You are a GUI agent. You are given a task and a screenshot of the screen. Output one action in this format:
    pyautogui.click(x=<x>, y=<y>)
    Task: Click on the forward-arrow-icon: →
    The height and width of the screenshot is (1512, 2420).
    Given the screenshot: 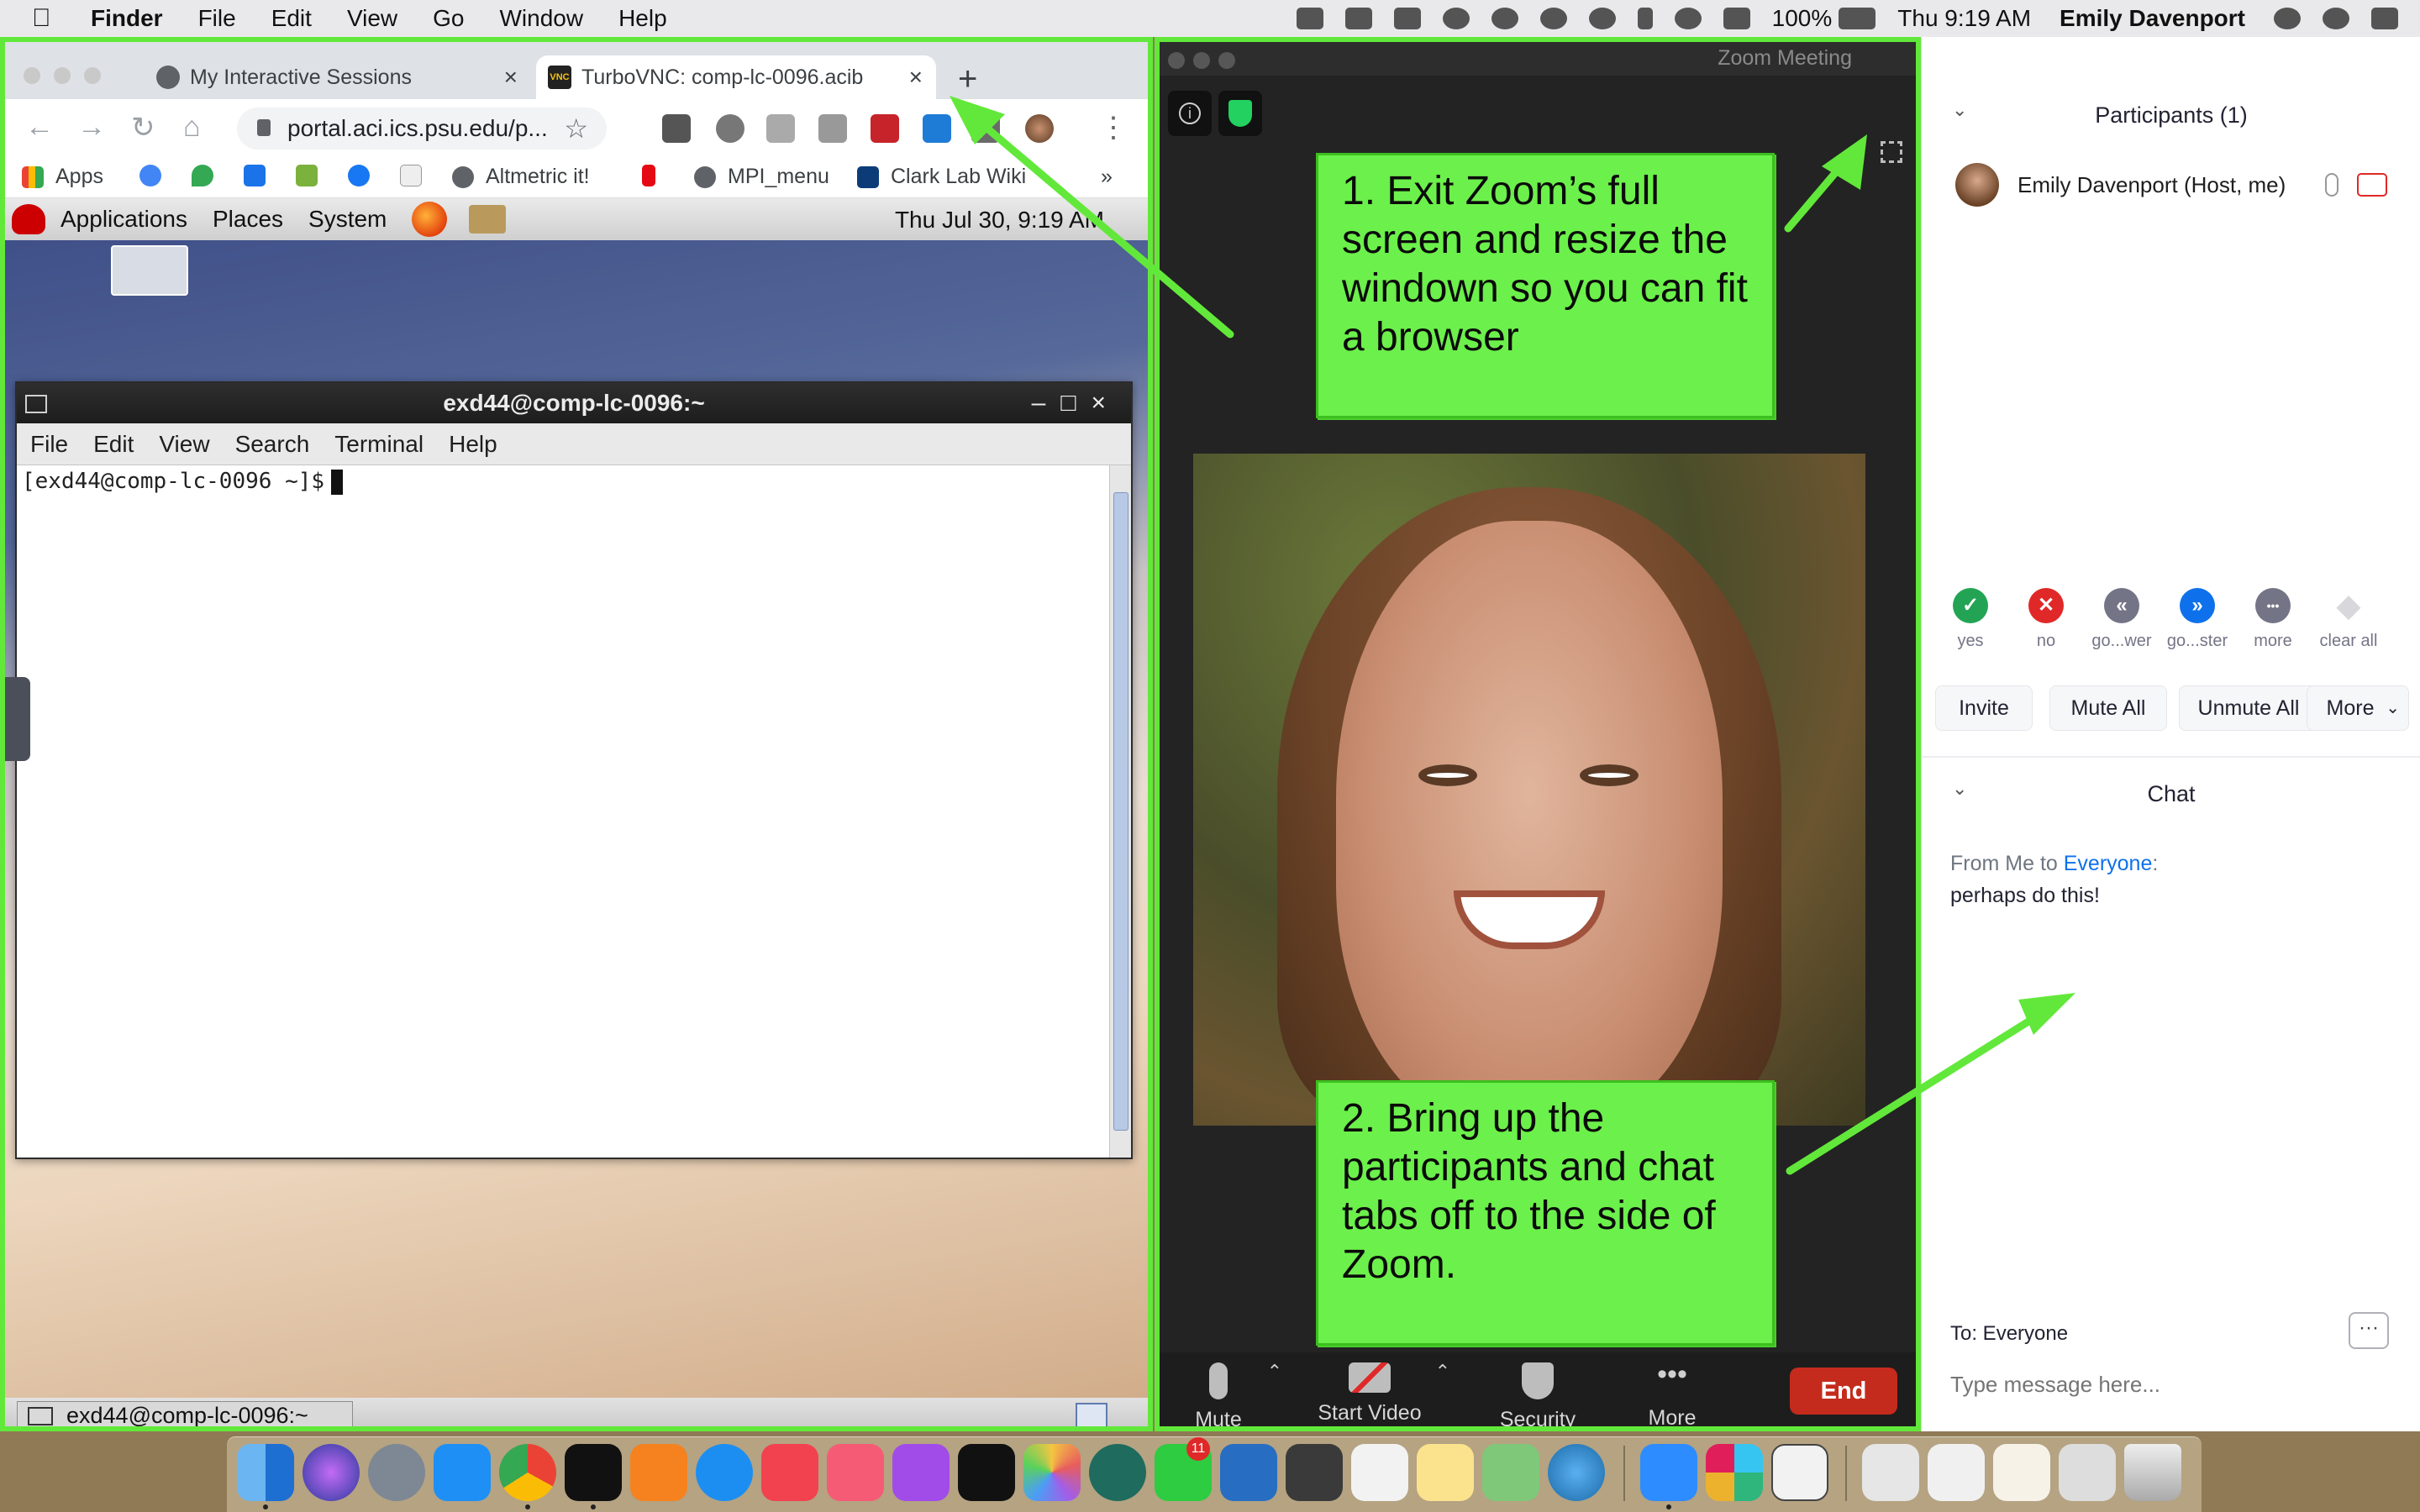 What is the action you would take?
    pyautogui.click(x=92, y=127)
    